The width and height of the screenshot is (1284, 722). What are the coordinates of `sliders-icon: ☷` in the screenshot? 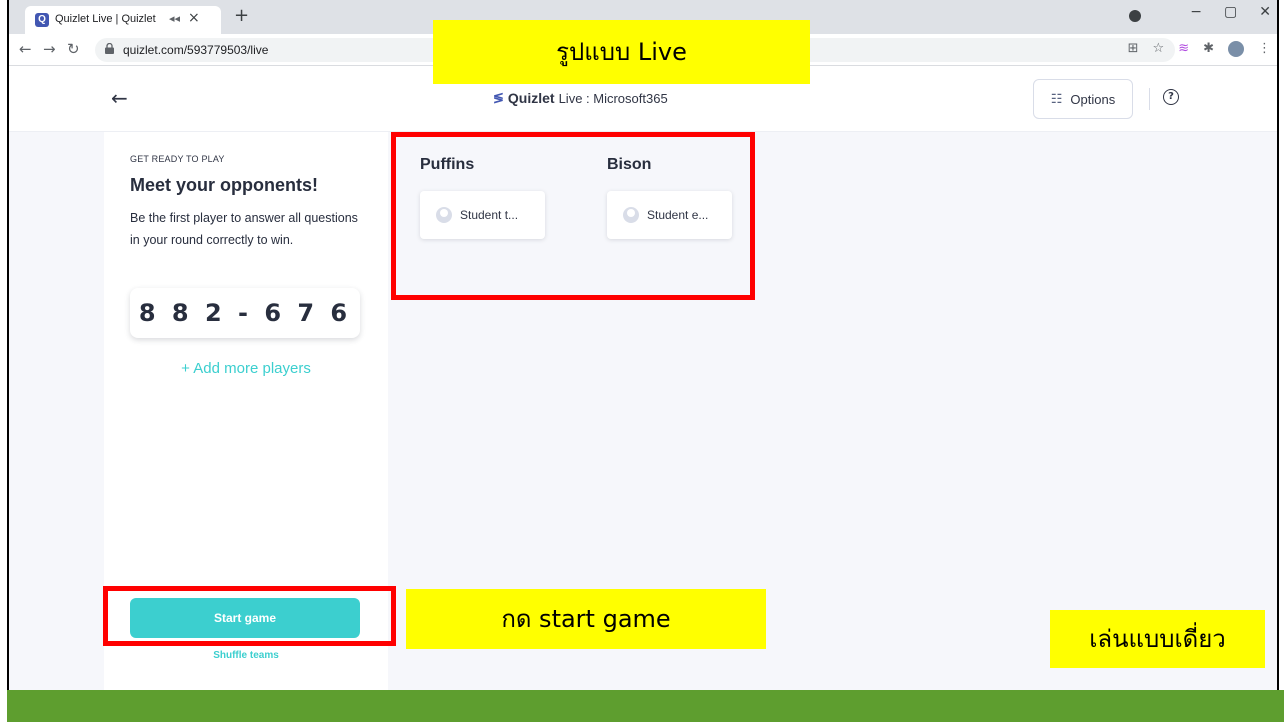 It's located at (1056, 98).